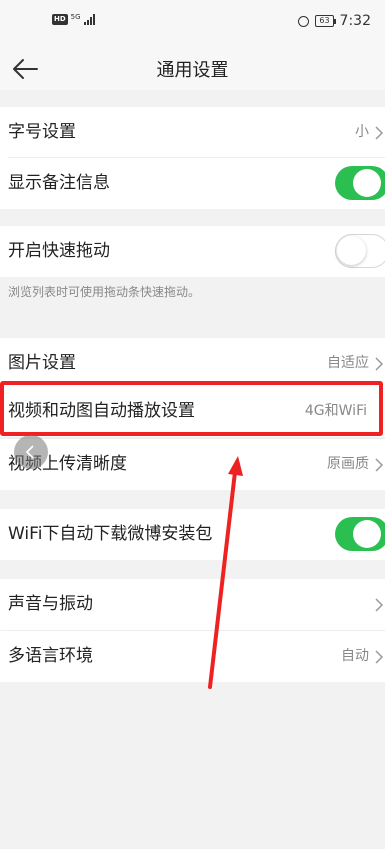 This screenshot has width=385, height=849. I want to click on font-size-label: 字号设置, so click(42, 132).